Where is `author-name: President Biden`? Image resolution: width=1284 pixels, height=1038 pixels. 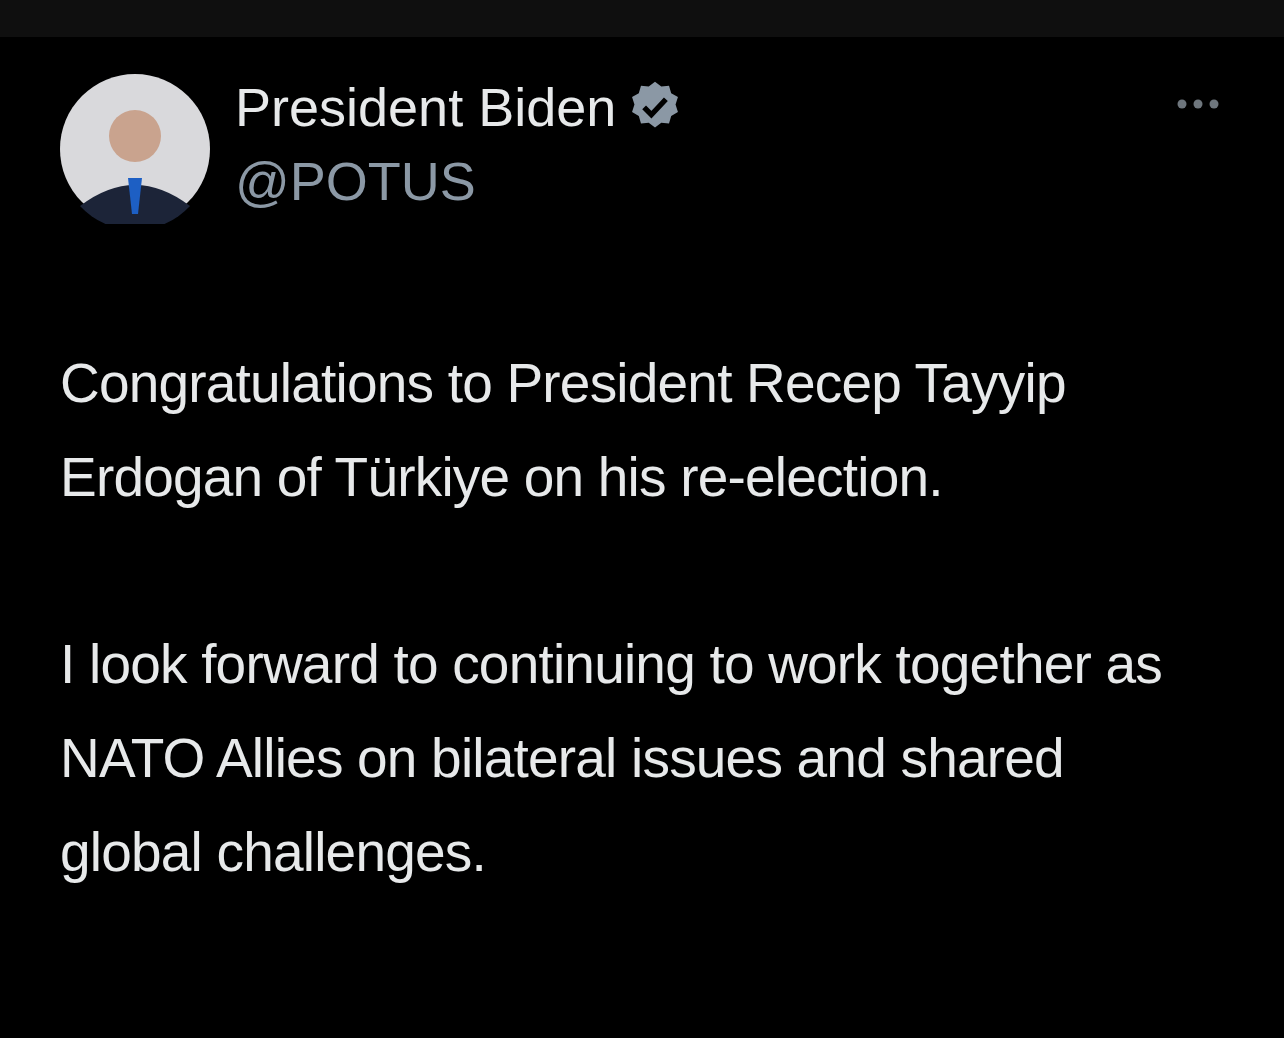
author-name: President Biden is located at coordinates (426, 107).